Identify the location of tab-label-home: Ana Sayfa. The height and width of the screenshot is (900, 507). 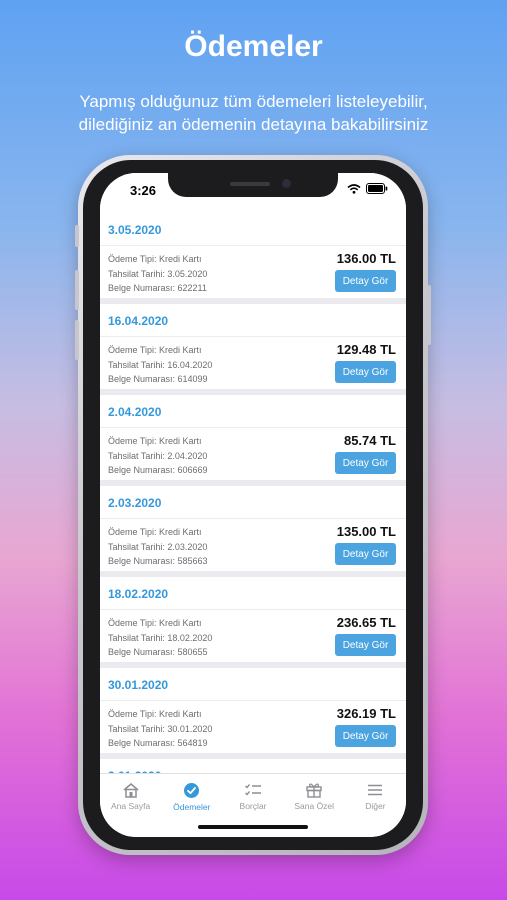
(130, 806).